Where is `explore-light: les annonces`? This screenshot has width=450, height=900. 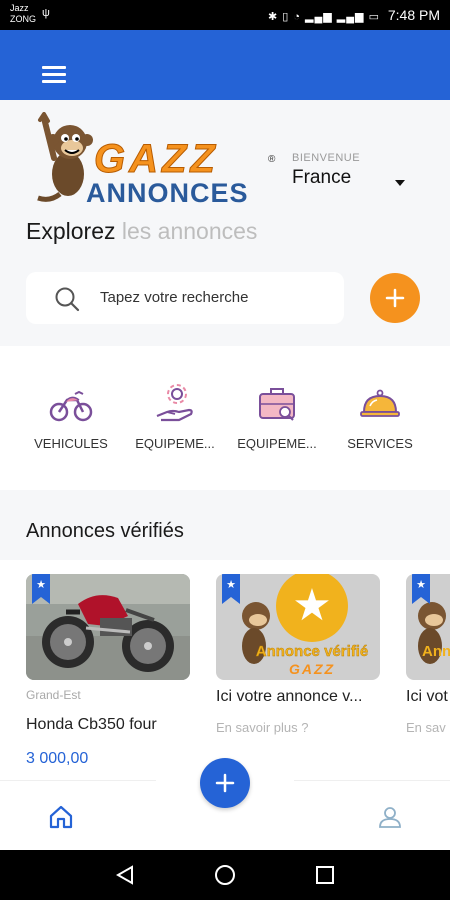 explore-light: les annonces is located at coordinates (189, 231).